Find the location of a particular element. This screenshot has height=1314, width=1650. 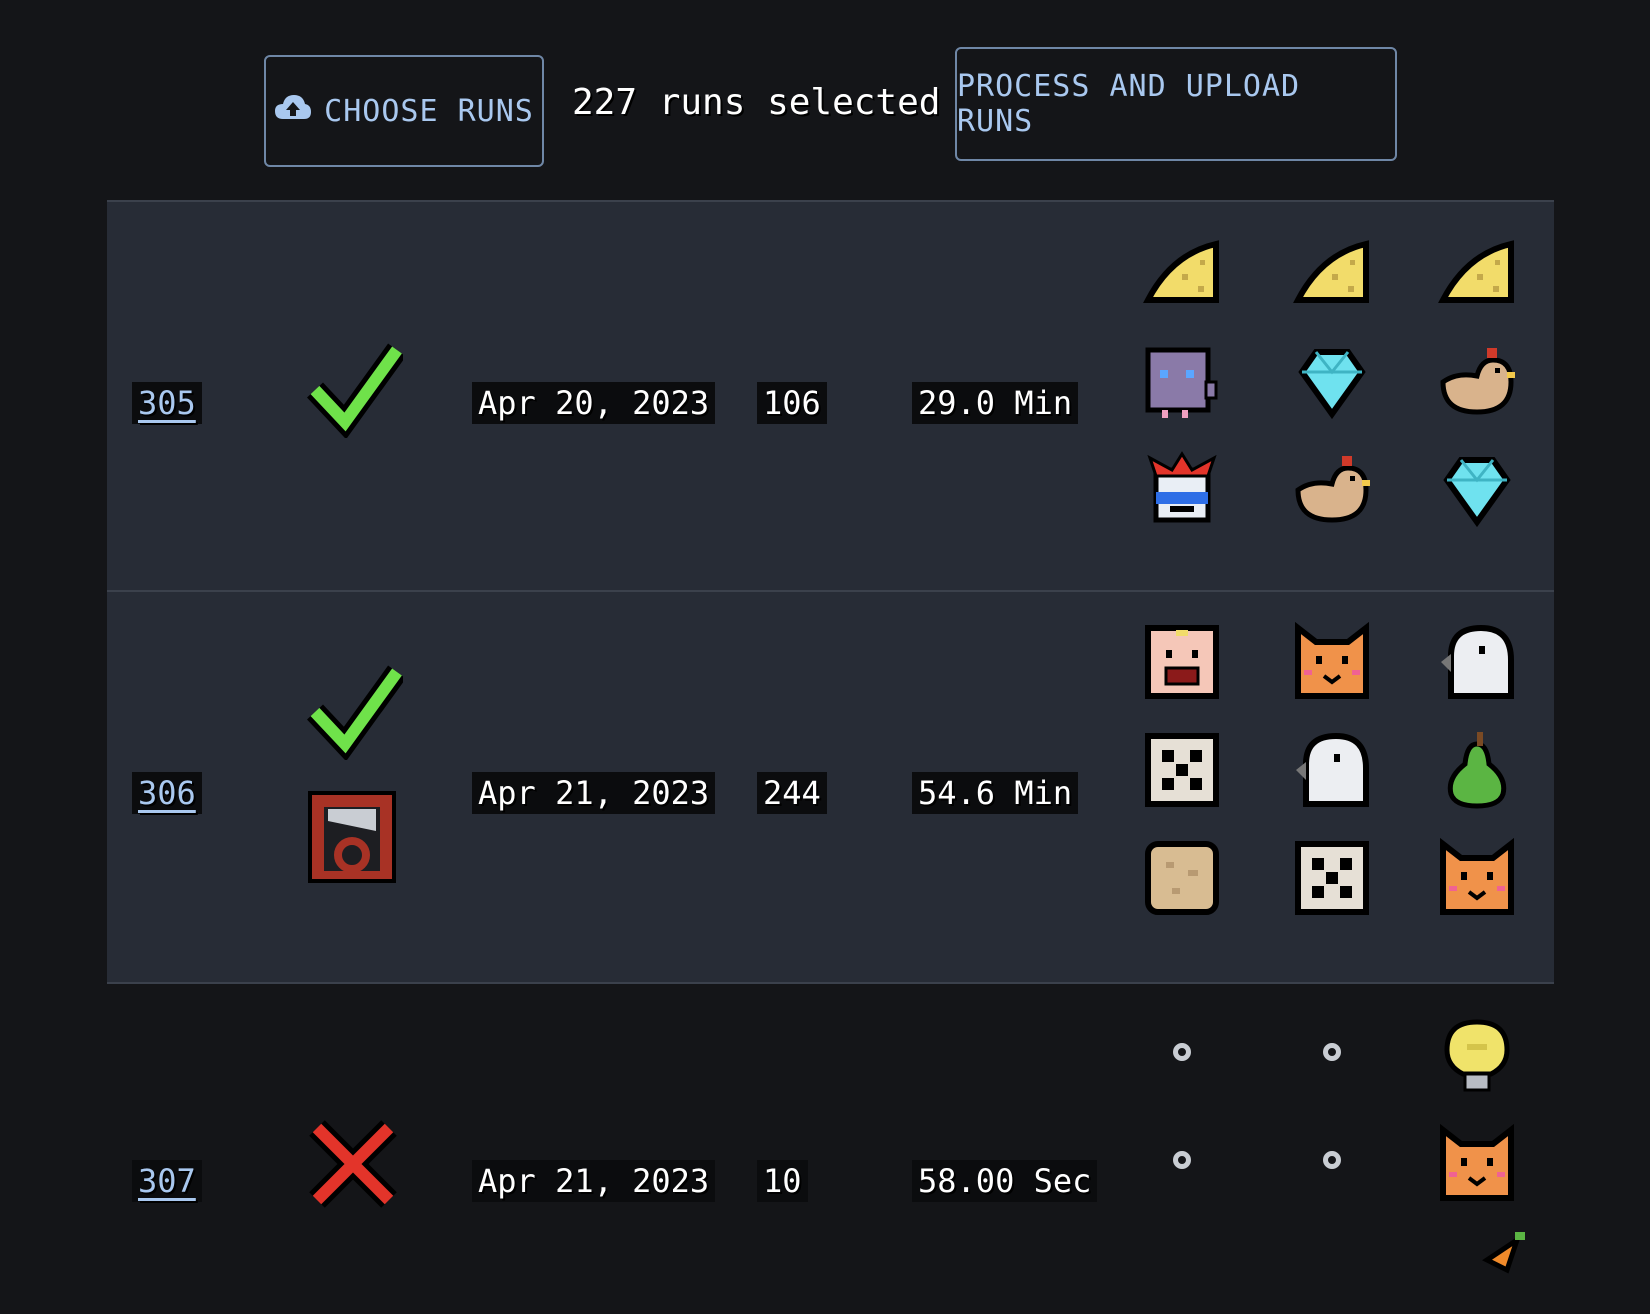

cross-icon is located at coordinates (353, 1166).